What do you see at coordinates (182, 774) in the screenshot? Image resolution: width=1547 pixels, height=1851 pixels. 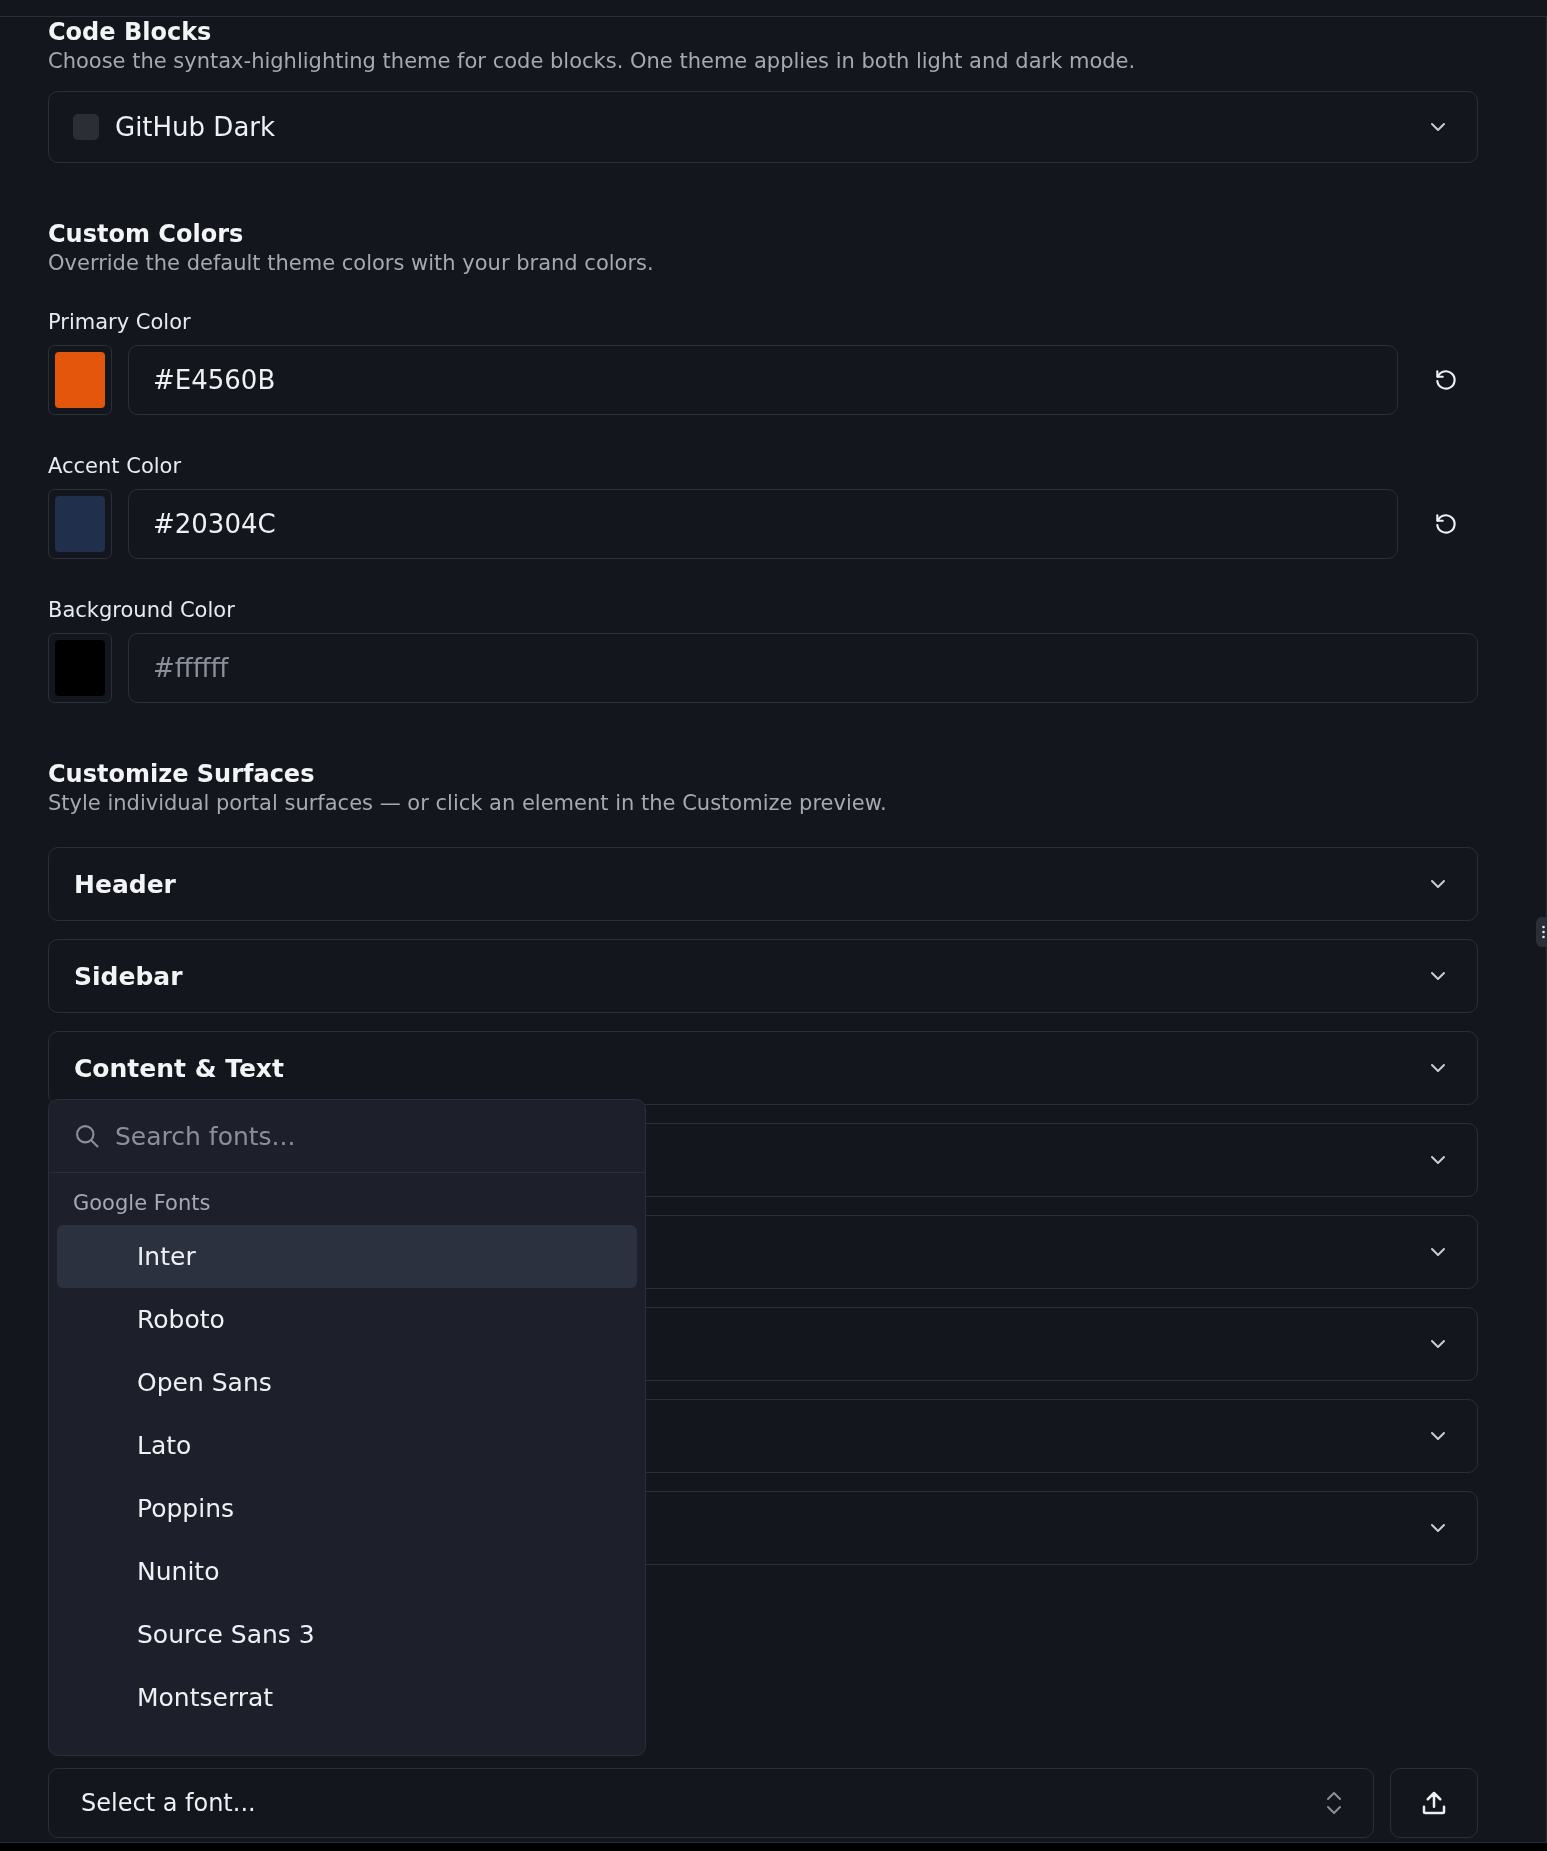 I see `section-title: Customize Surfaces` at bounding box center [182, 774].